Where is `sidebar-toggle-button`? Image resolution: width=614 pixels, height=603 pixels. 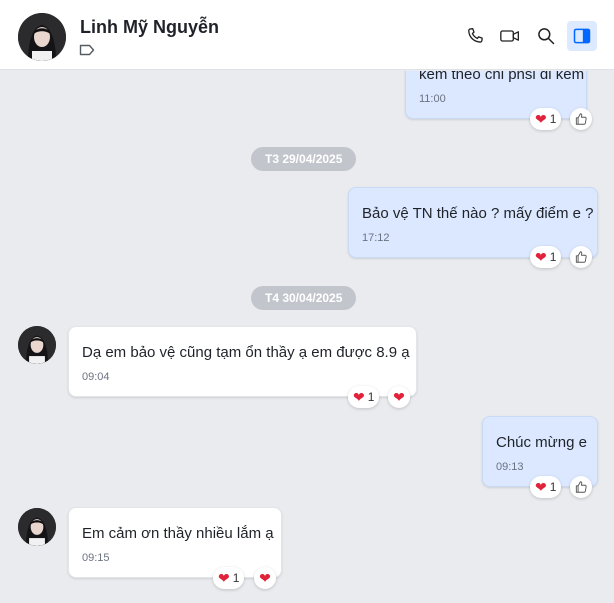 sidebar-toggle-button is located at coordinates (582, 36).